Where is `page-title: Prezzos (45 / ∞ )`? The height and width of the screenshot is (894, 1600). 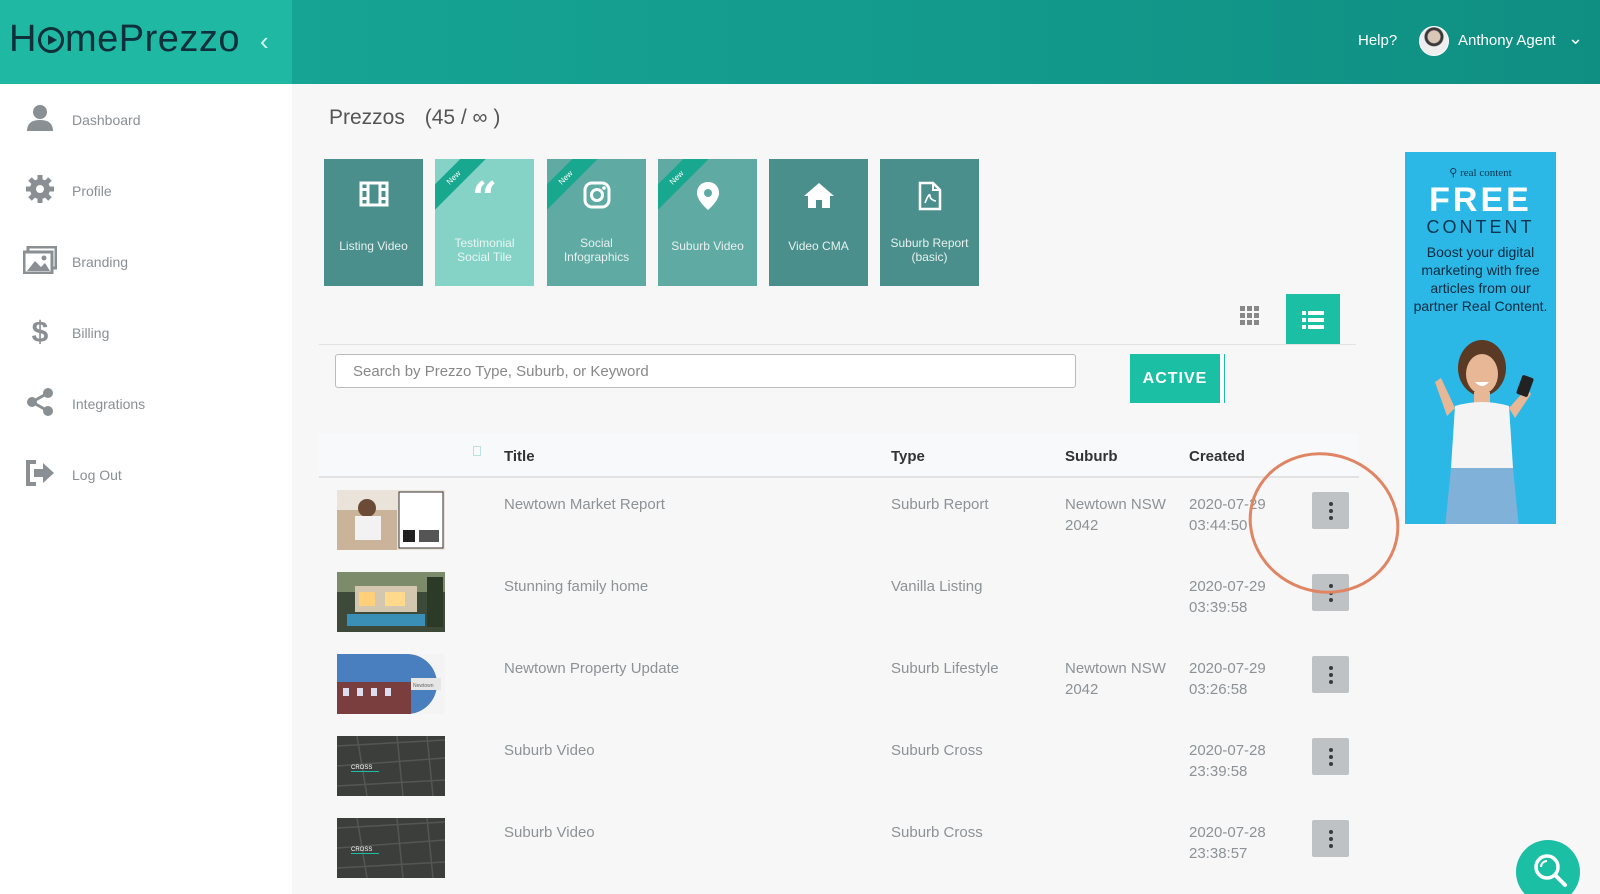
page-title: Prezzos (45 / ∞ ) is located at coordinates (414, 118).